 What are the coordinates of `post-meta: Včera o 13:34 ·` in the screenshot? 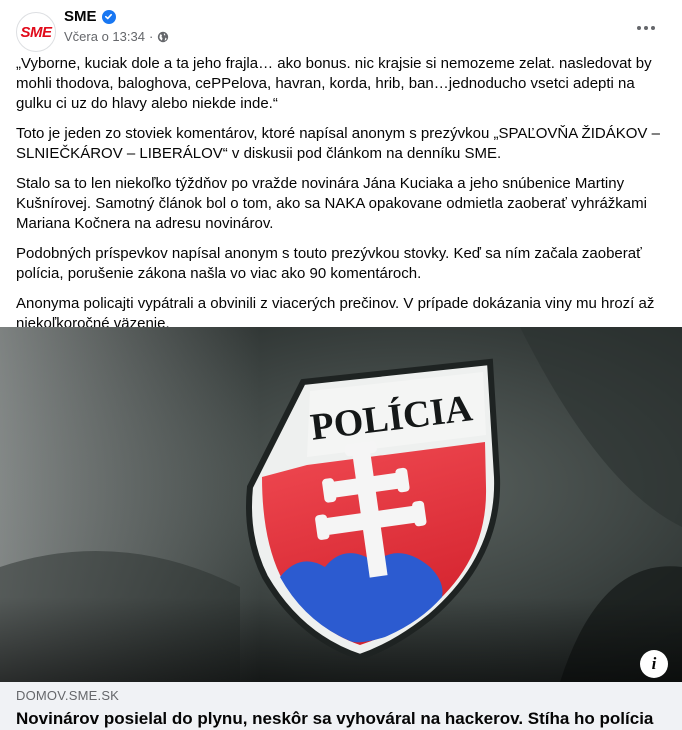 It's located at (116, 36).